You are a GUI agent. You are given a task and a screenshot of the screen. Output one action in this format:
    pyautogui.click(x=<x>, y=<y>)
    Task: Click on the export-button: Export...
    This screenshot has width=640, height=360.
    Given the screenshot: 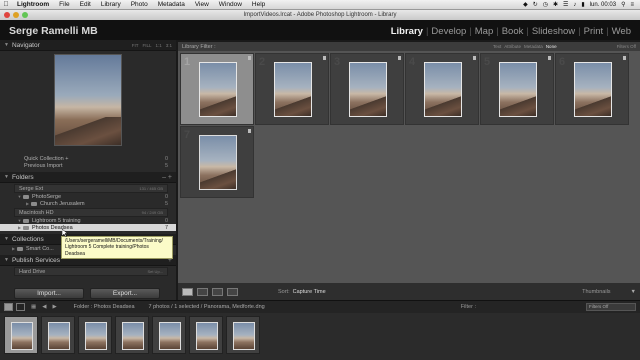 What is the action you would take?
    pyautogui.click(x=125, y=293)
    